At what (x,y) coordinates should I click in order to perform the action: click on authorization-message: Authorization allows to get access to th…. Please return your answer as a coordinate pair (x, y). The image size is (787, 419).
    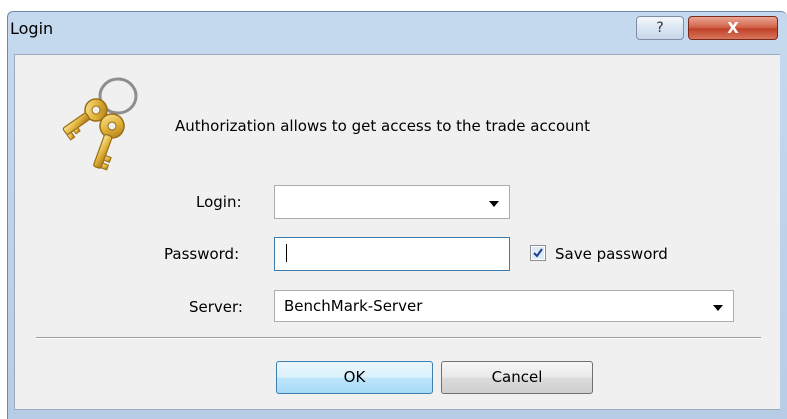
    Looking at the image, I should click on (383, 126).